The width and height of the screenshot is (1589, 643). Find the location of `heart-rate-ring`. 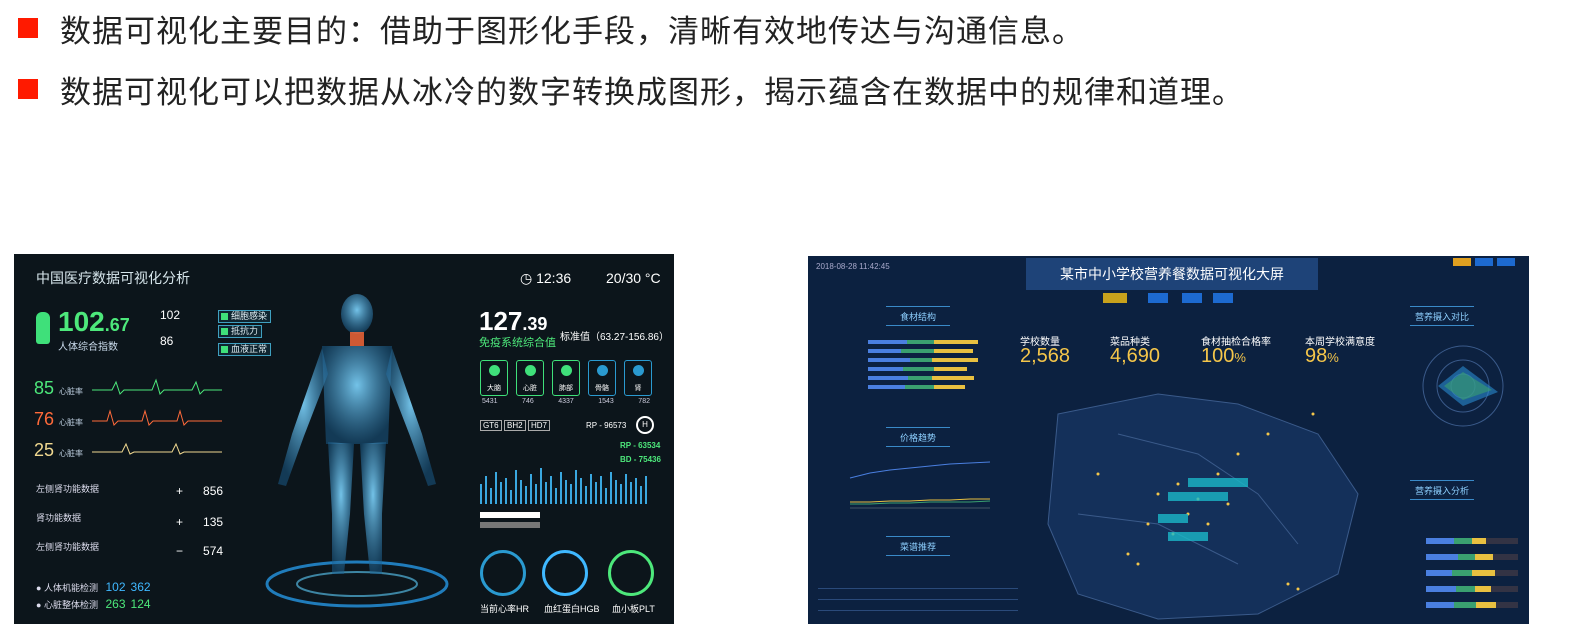

heart-rate-ring is located at coordinates (503, 573).